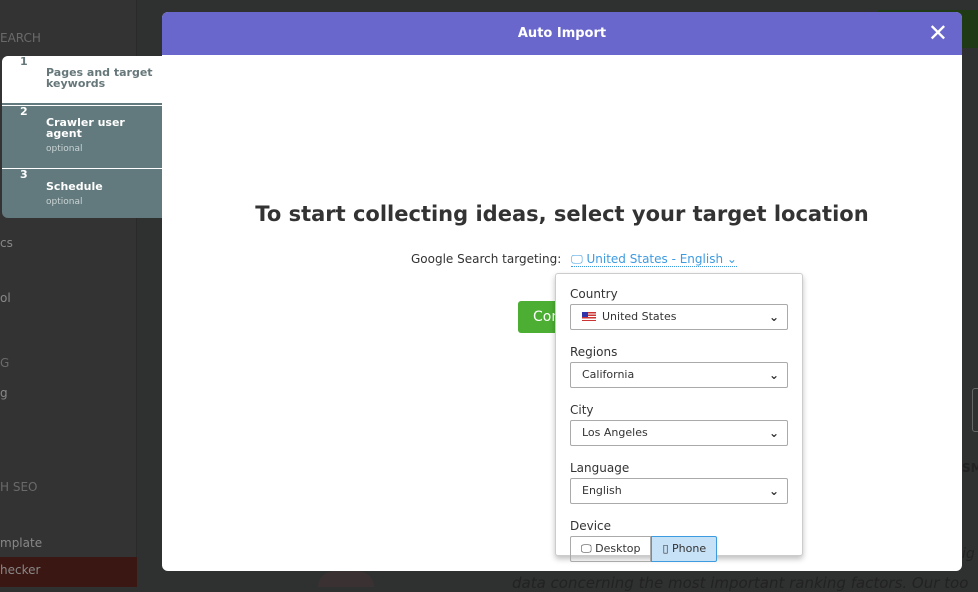  Describe the element at coordinates (594, 294) in the screenshot. I see `country-label: Country` at that location.